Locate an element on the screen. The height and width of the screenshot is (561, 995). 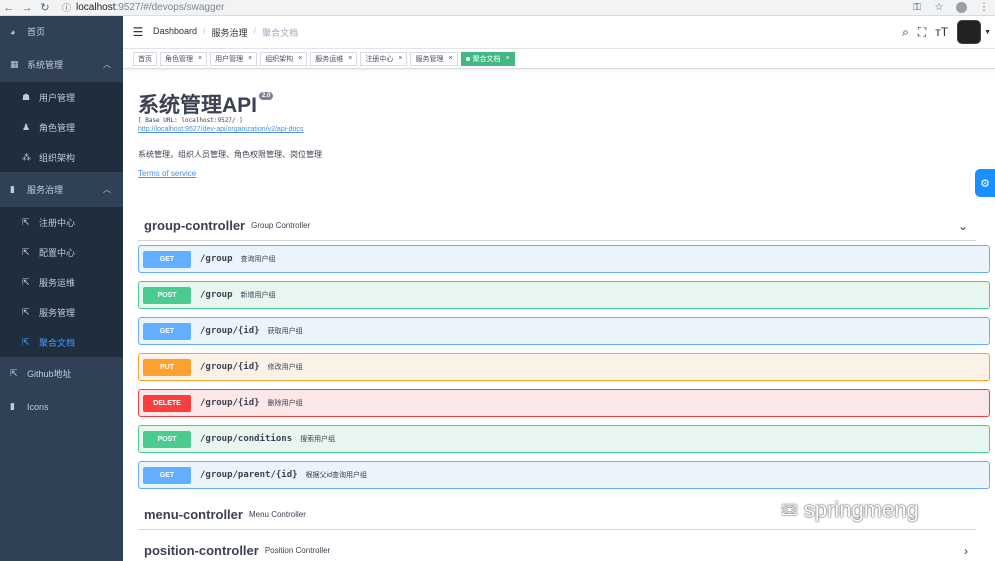
sidebar-item-service-mgmt: ⇱ 服务管理 is located at coordinates (61, 312).